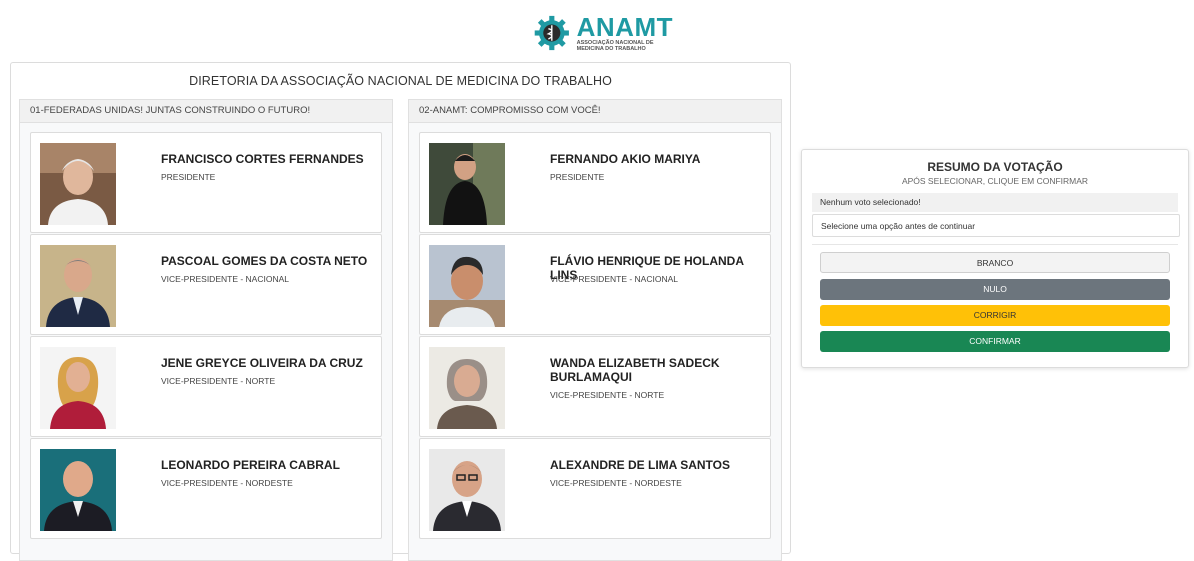 Image resolution: width=1194 pixels, height=561 pixels. Describe the element at coordinates (995, 244) in the screenshot. I see `divider` at that location.